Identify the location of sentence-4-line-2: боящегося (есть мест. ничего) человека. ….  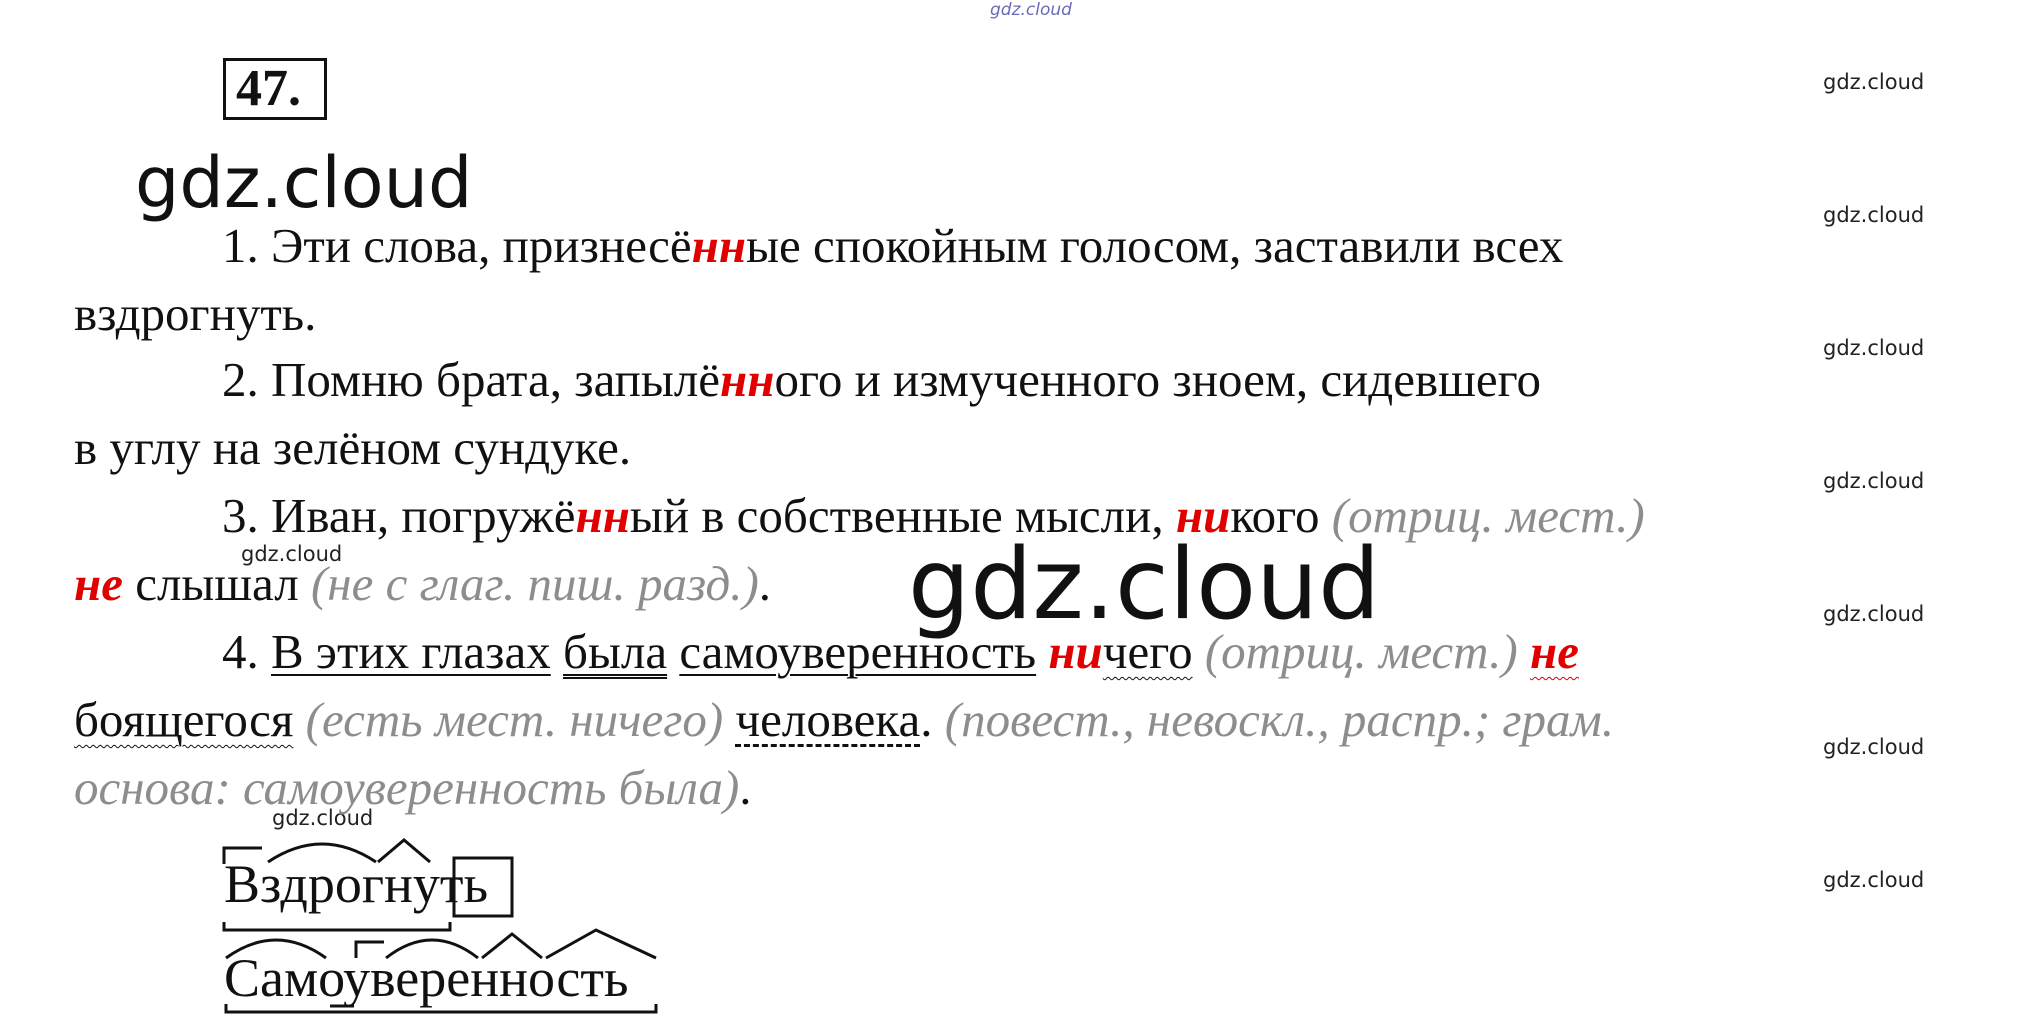
(844, 720).